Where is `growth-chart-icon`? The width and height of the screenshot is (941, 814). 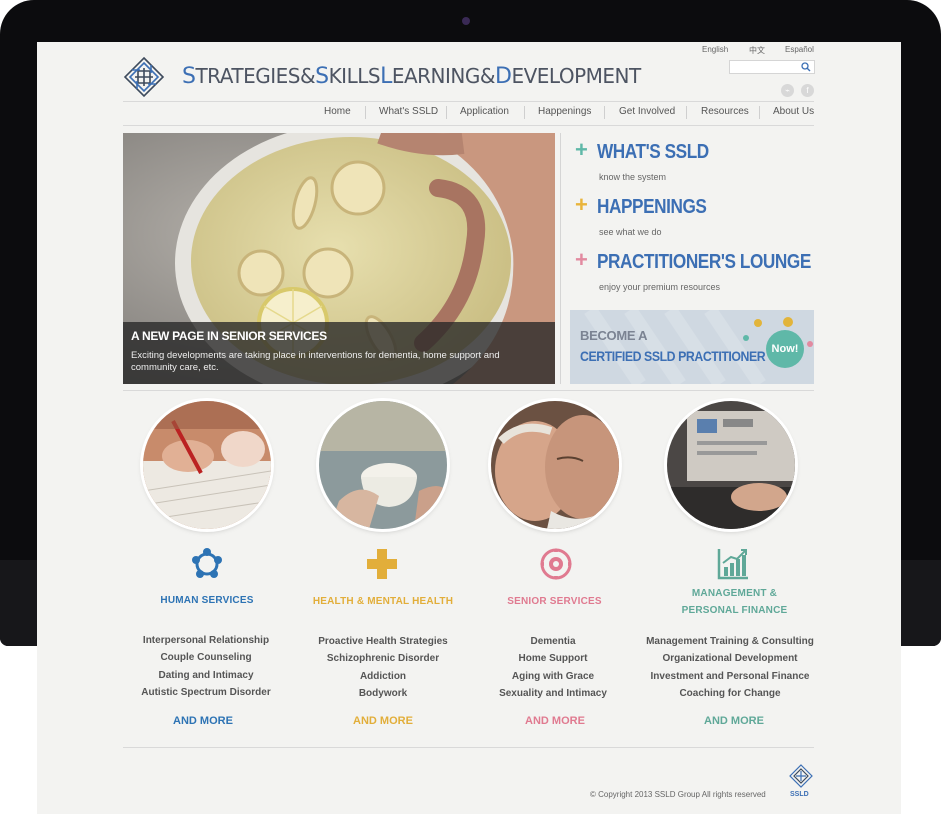
growth-chart-icon is located at coordinates (732, 564).